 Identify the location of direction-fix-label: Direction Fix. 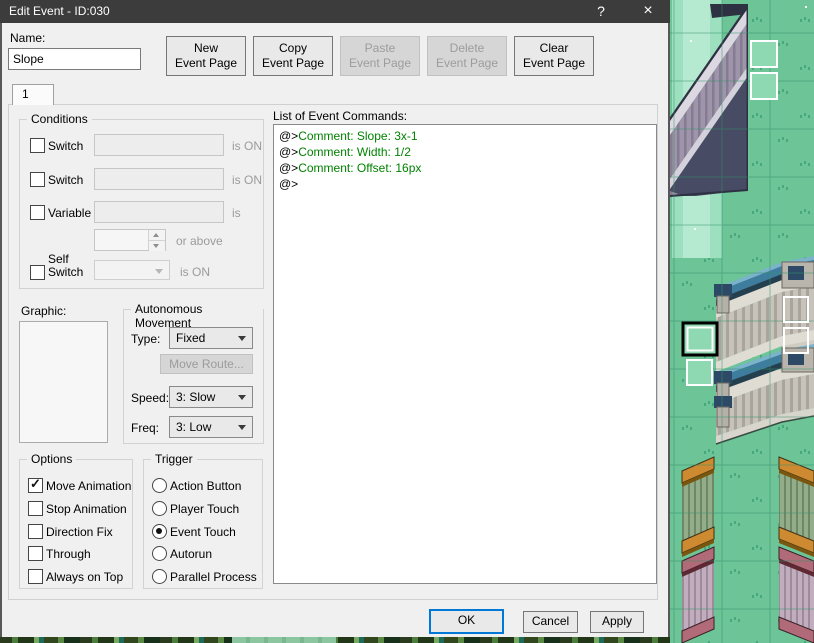
(79, 532).